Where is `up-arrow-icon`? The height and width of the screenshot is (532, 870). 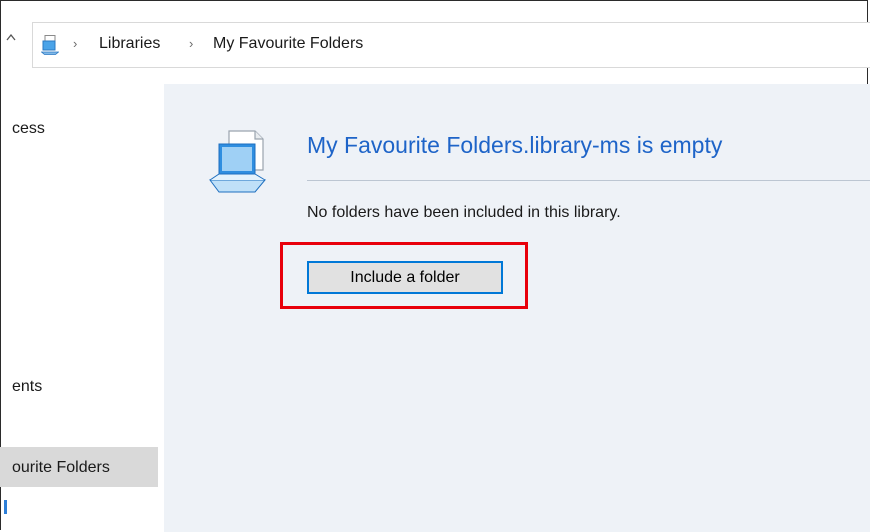
up-arrow-icon is located at coordinates (11, 40).